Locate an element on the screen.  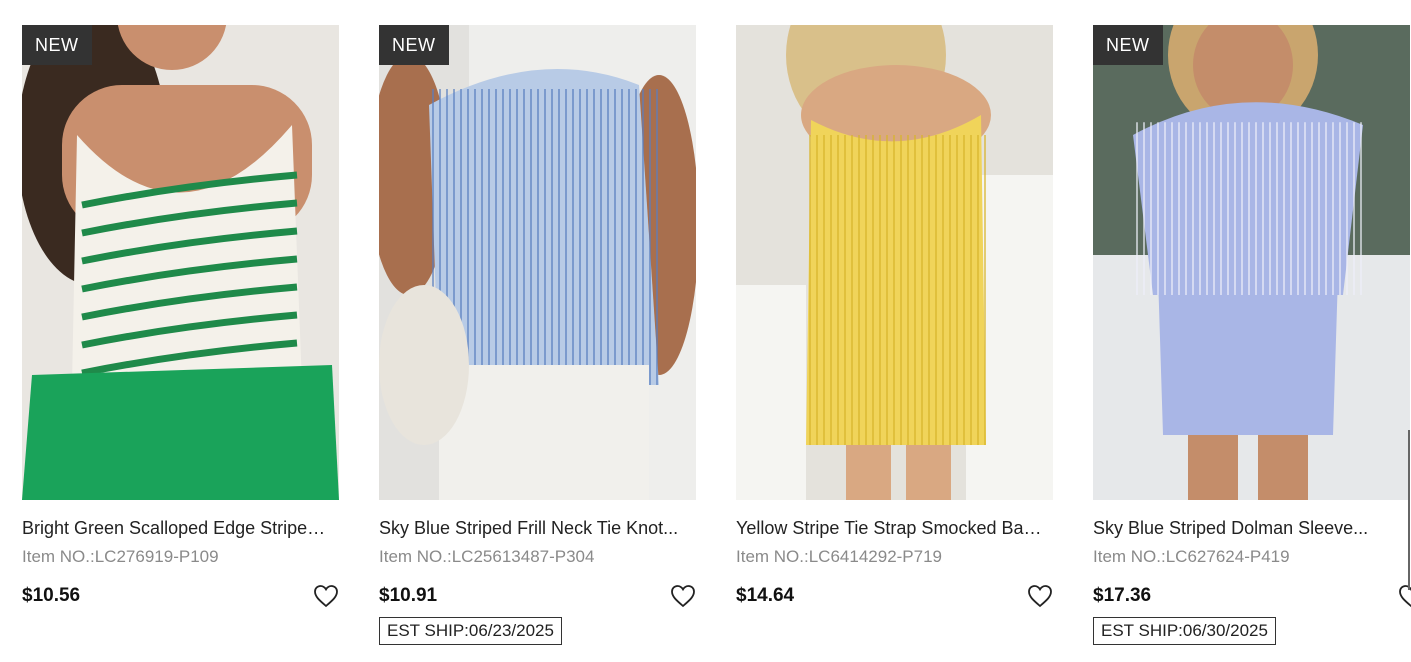
product-price: $10.91 is located at coordinates (408, 595).